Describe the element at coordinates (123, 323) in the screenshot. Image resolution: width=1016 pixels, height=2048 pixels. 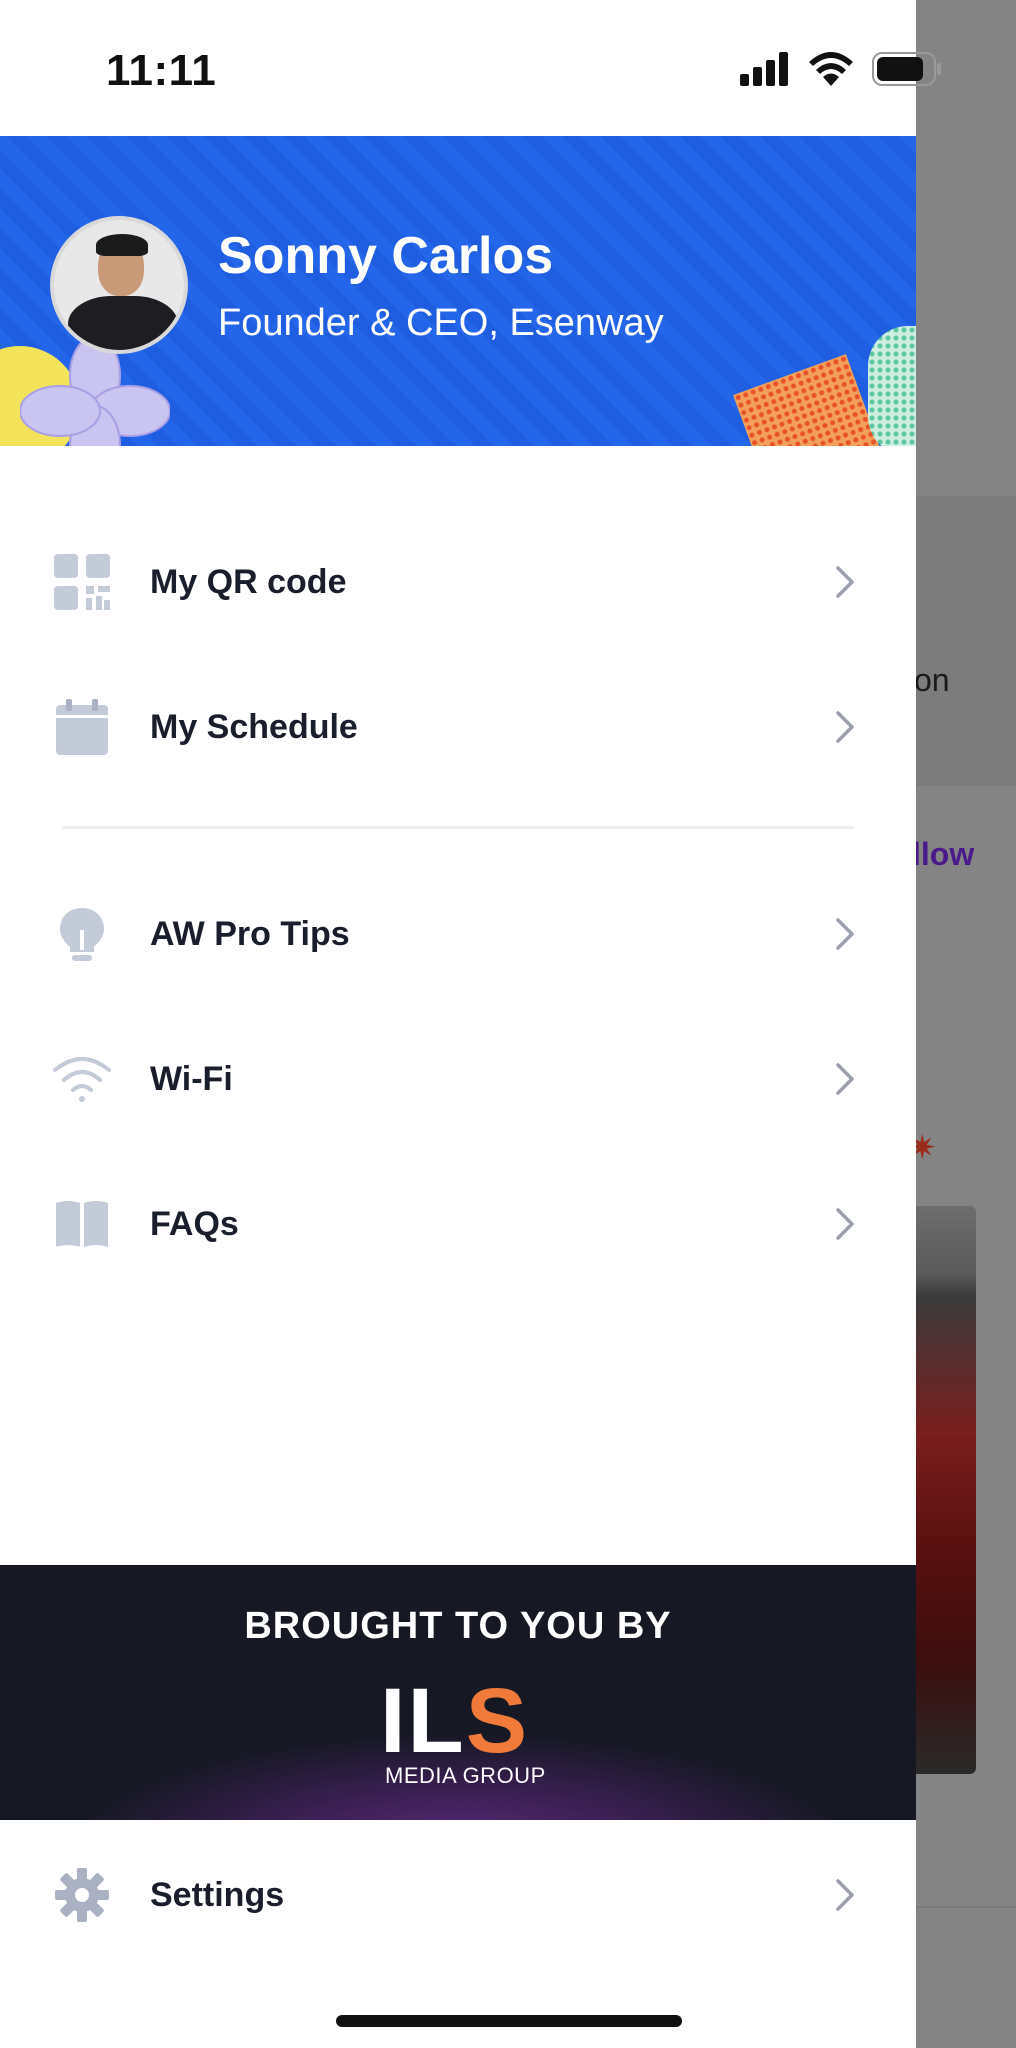
I see `avatar-body` at that location.